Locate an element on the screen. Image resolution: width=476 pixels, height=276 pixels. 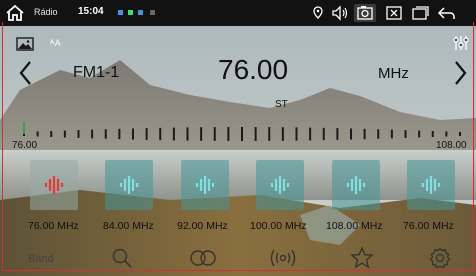
location-icon is located at coordinates (318, 12).